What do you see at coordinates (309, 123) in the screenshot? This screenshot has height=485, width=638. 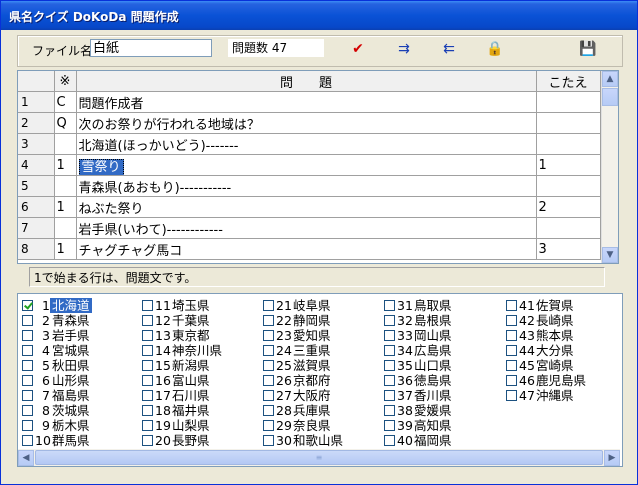 I see `table-row: 2 Q 次のお祭りが行われる地域は？` at bounding box center [309, 123].